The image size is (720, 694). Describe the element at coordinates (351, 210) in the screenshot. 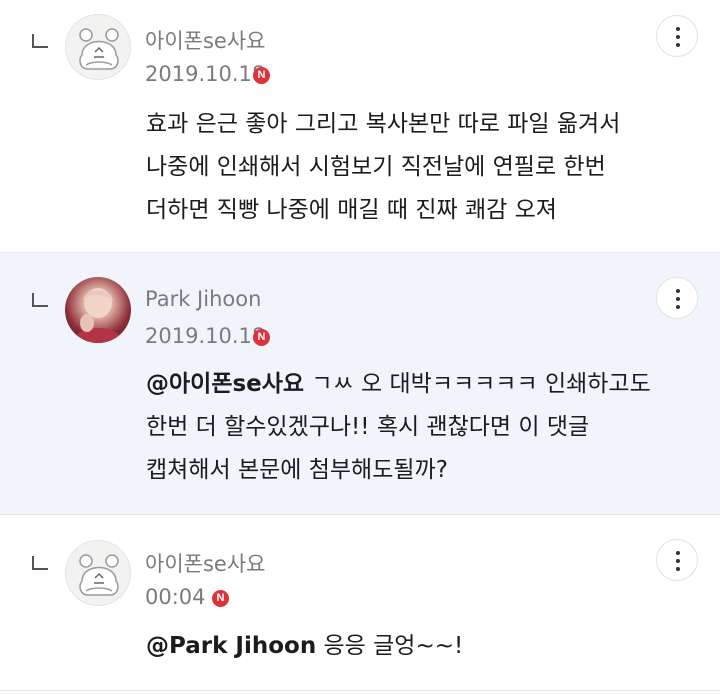

I see `comment-line: 더하면 직빵 나중에 매길 때 진짜 쾌감 오져` at that location.